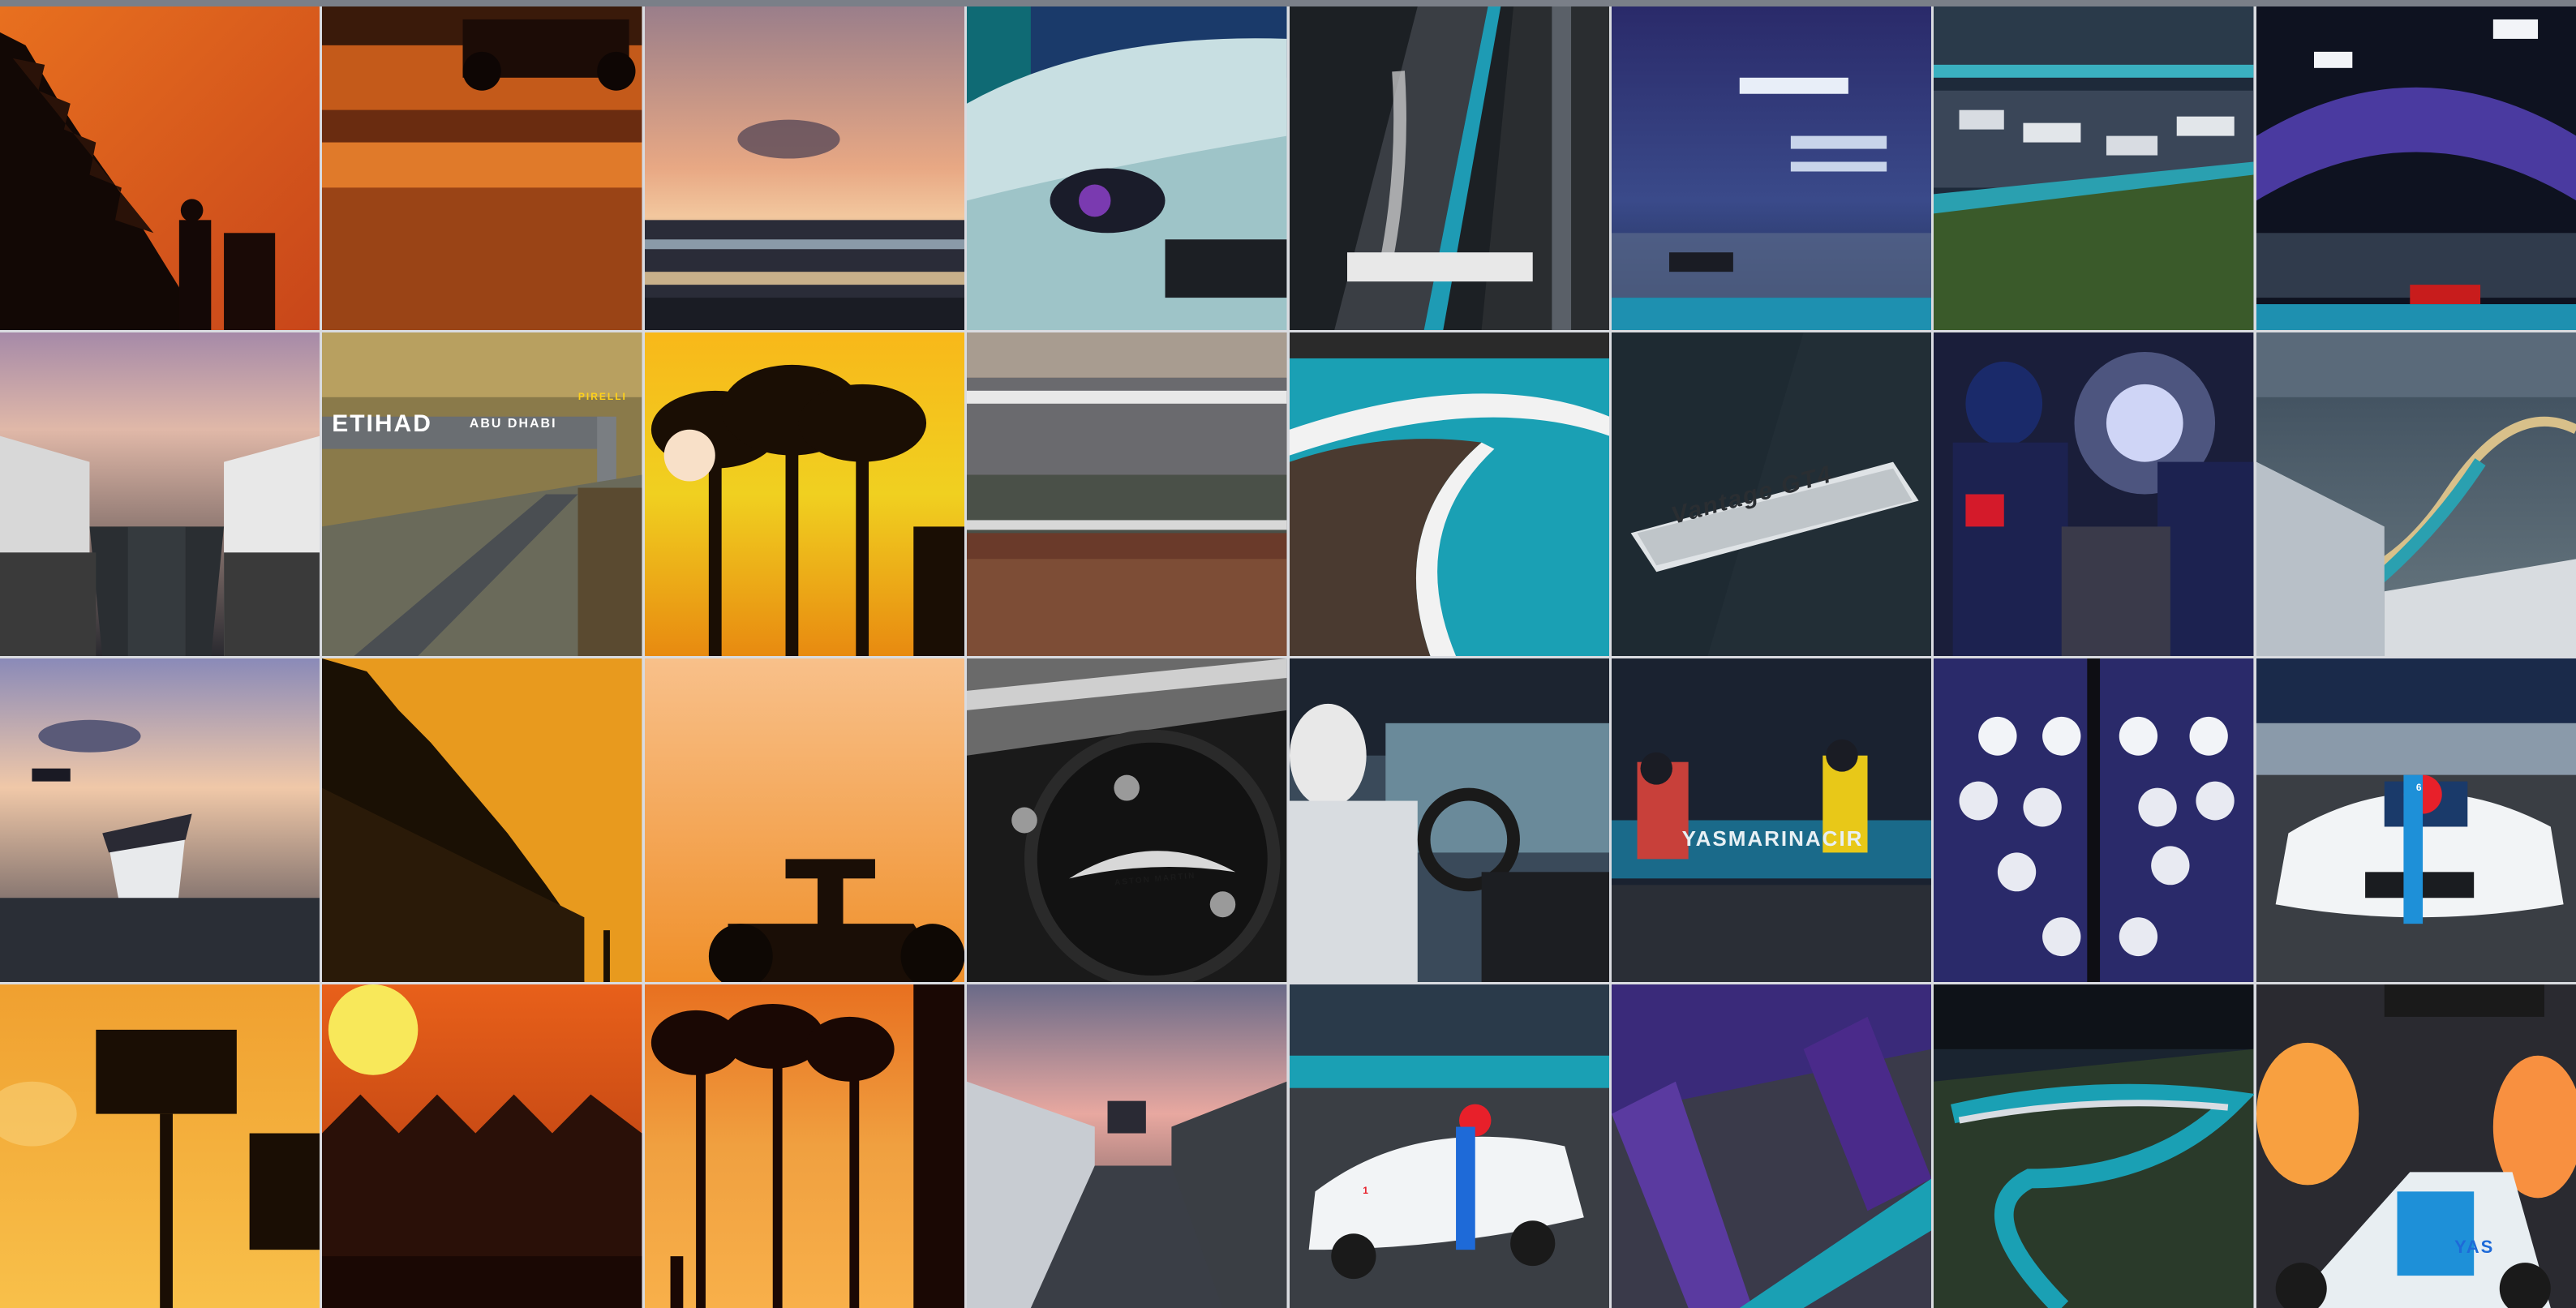  I want to click on photo-motion-blur-night, so click(1771, 168).